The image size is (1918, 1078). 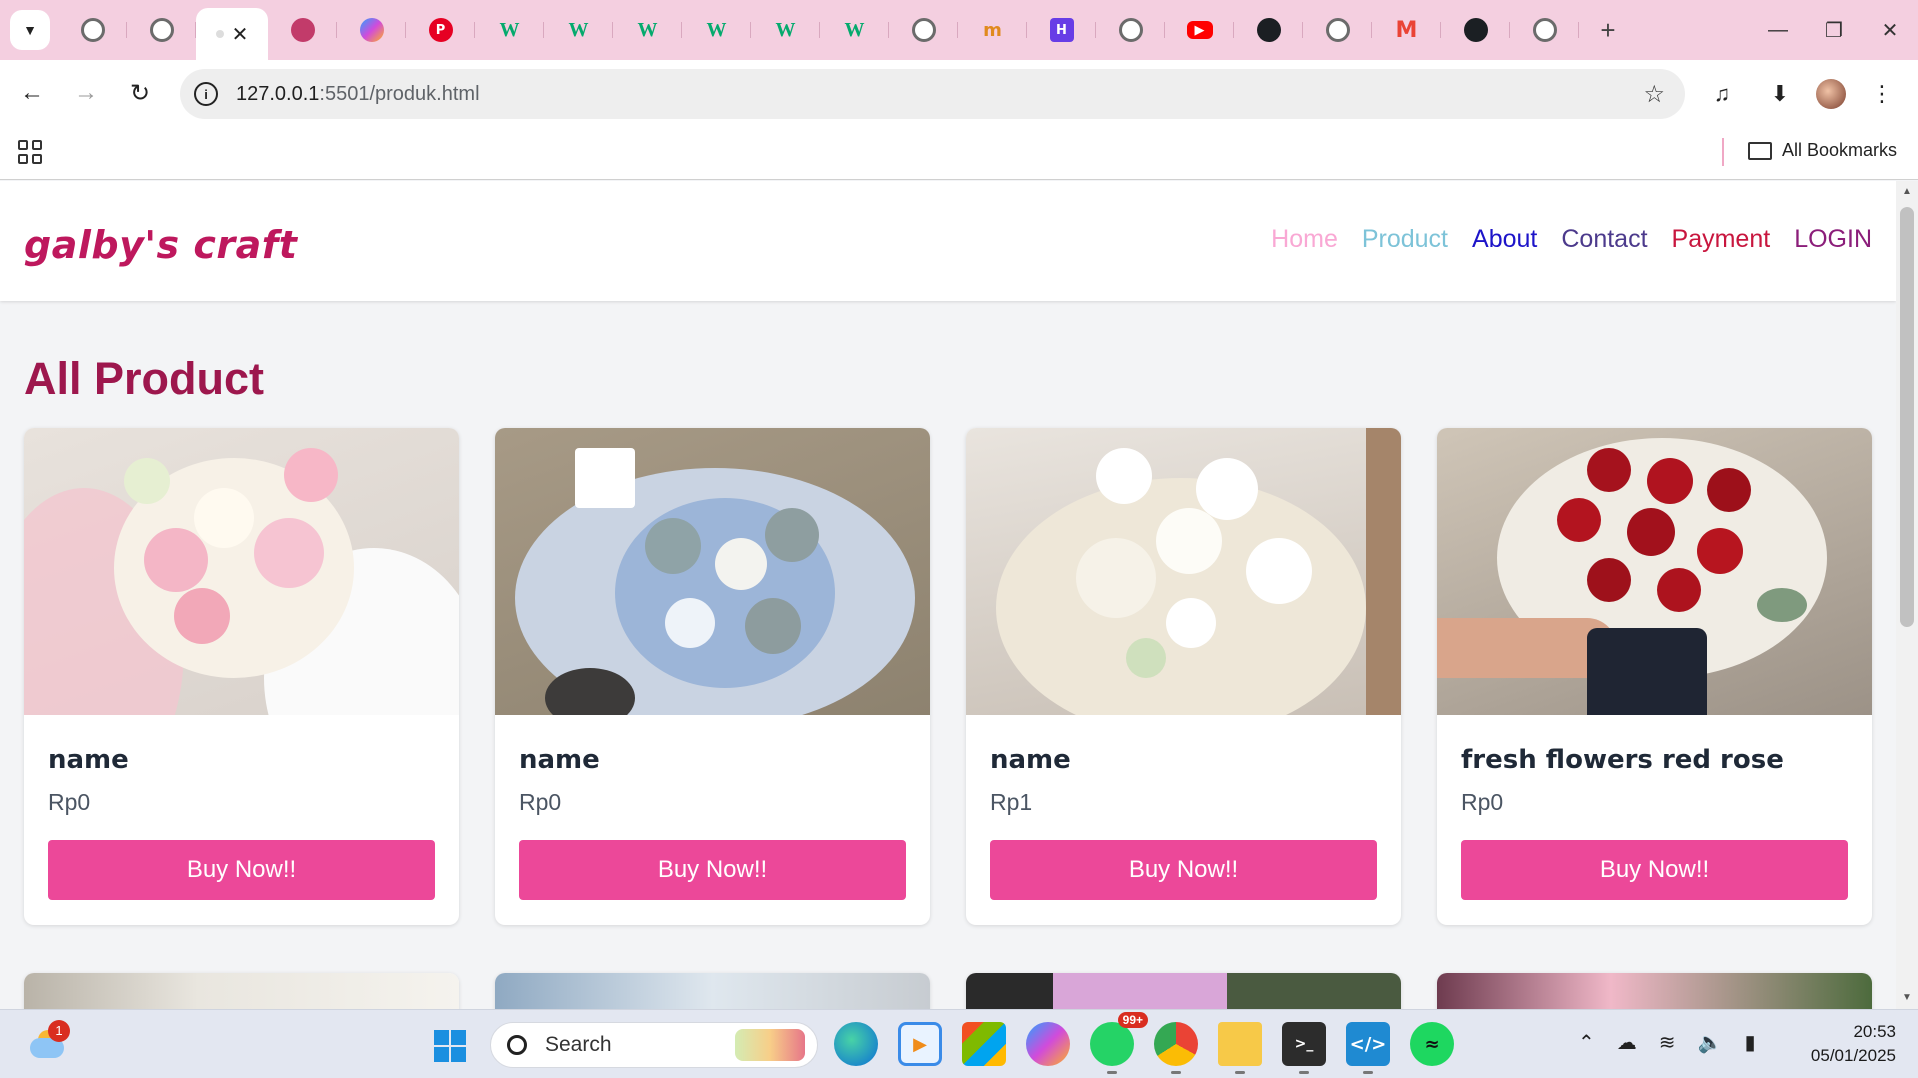 I want to click on close-icon: ✕, so click(x=240, y=34).